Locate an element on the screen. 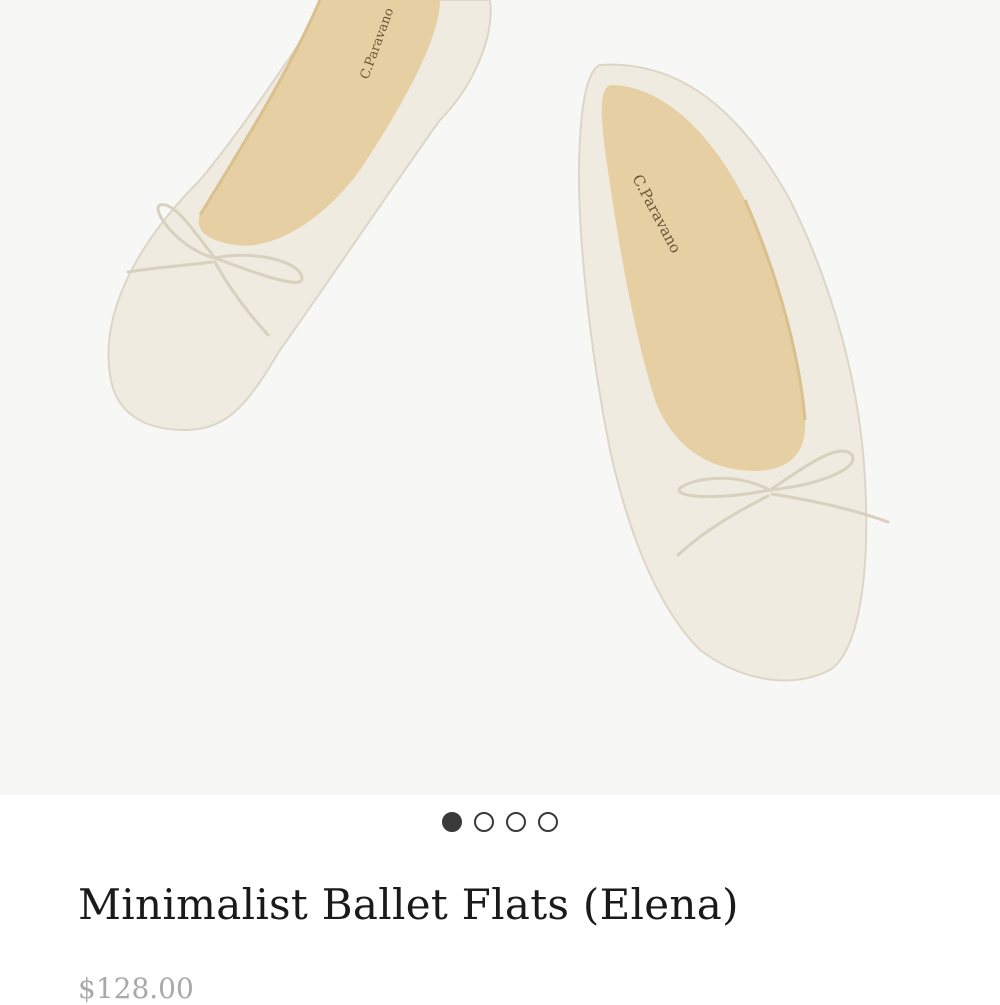 Image resolution: width=1000 pixels, height=1005 pixels. carousel-pagination is located at coordinates (500, 825).